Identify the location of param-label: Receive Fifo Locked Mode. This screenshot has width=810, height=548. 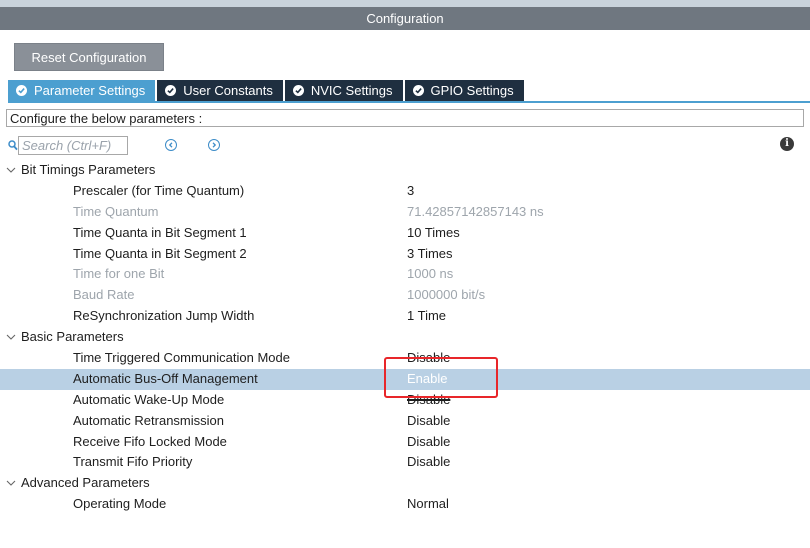
(150, 441).